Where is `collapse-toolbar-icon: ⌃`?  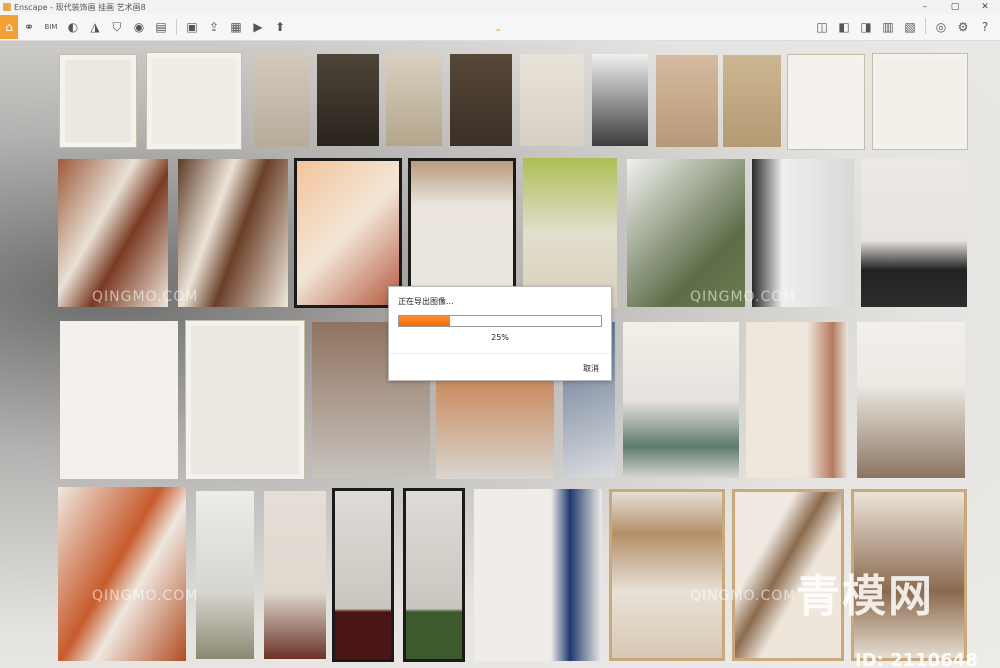
collapse-toolbar-icon: ⌃ is located at coordinates (498, 33).